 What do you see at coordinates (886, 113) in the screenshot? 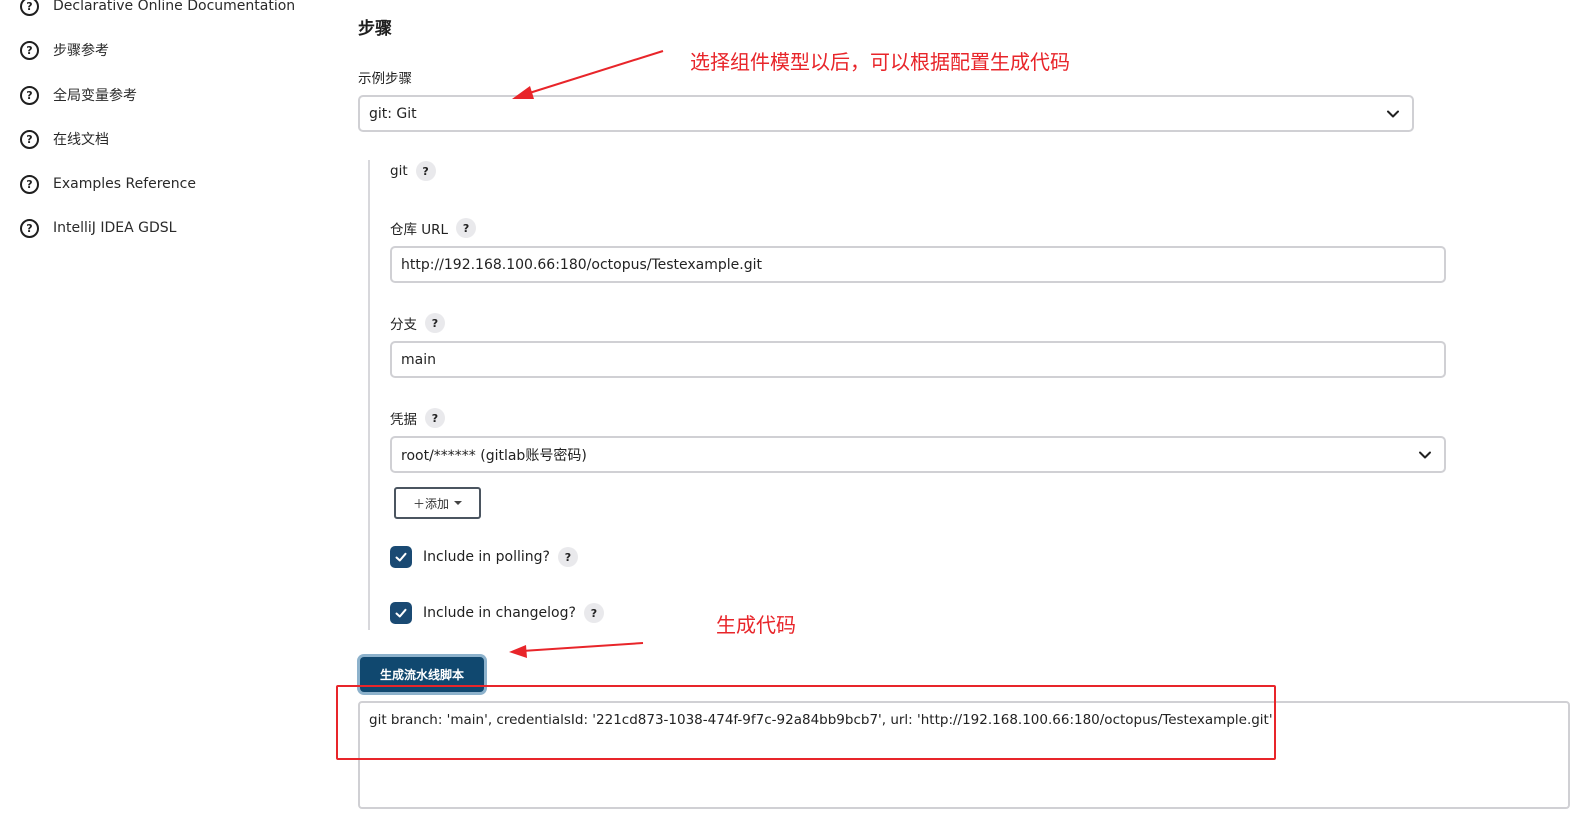
I see `sample-step-select: git: Git` at bounding box center [886, 113].